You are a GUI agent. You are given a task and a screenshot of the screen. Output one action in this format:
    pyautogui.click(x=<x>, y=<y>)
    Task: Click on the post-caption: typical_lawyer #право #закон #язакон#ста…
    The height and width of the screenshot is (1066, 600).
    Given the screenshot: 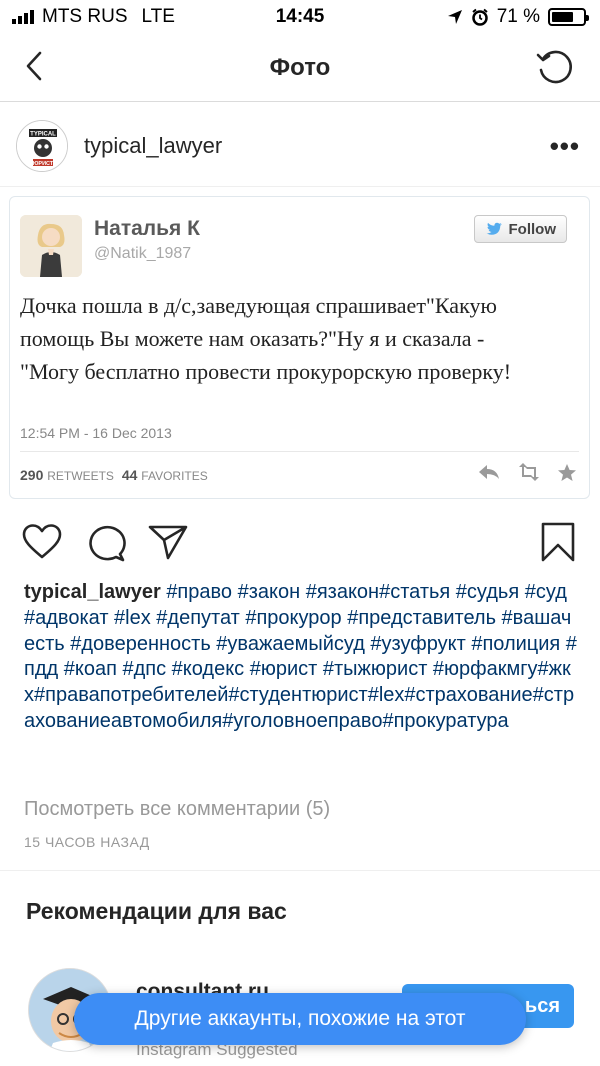 What is the action you would take?
    pyautogui.click(x=302, y=657)
    